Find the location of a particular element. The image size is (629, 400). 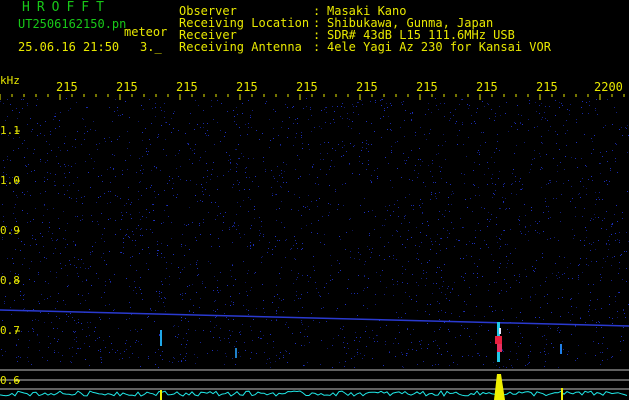

y-tick-label: 1.0 is located at coordinates (10, 180).